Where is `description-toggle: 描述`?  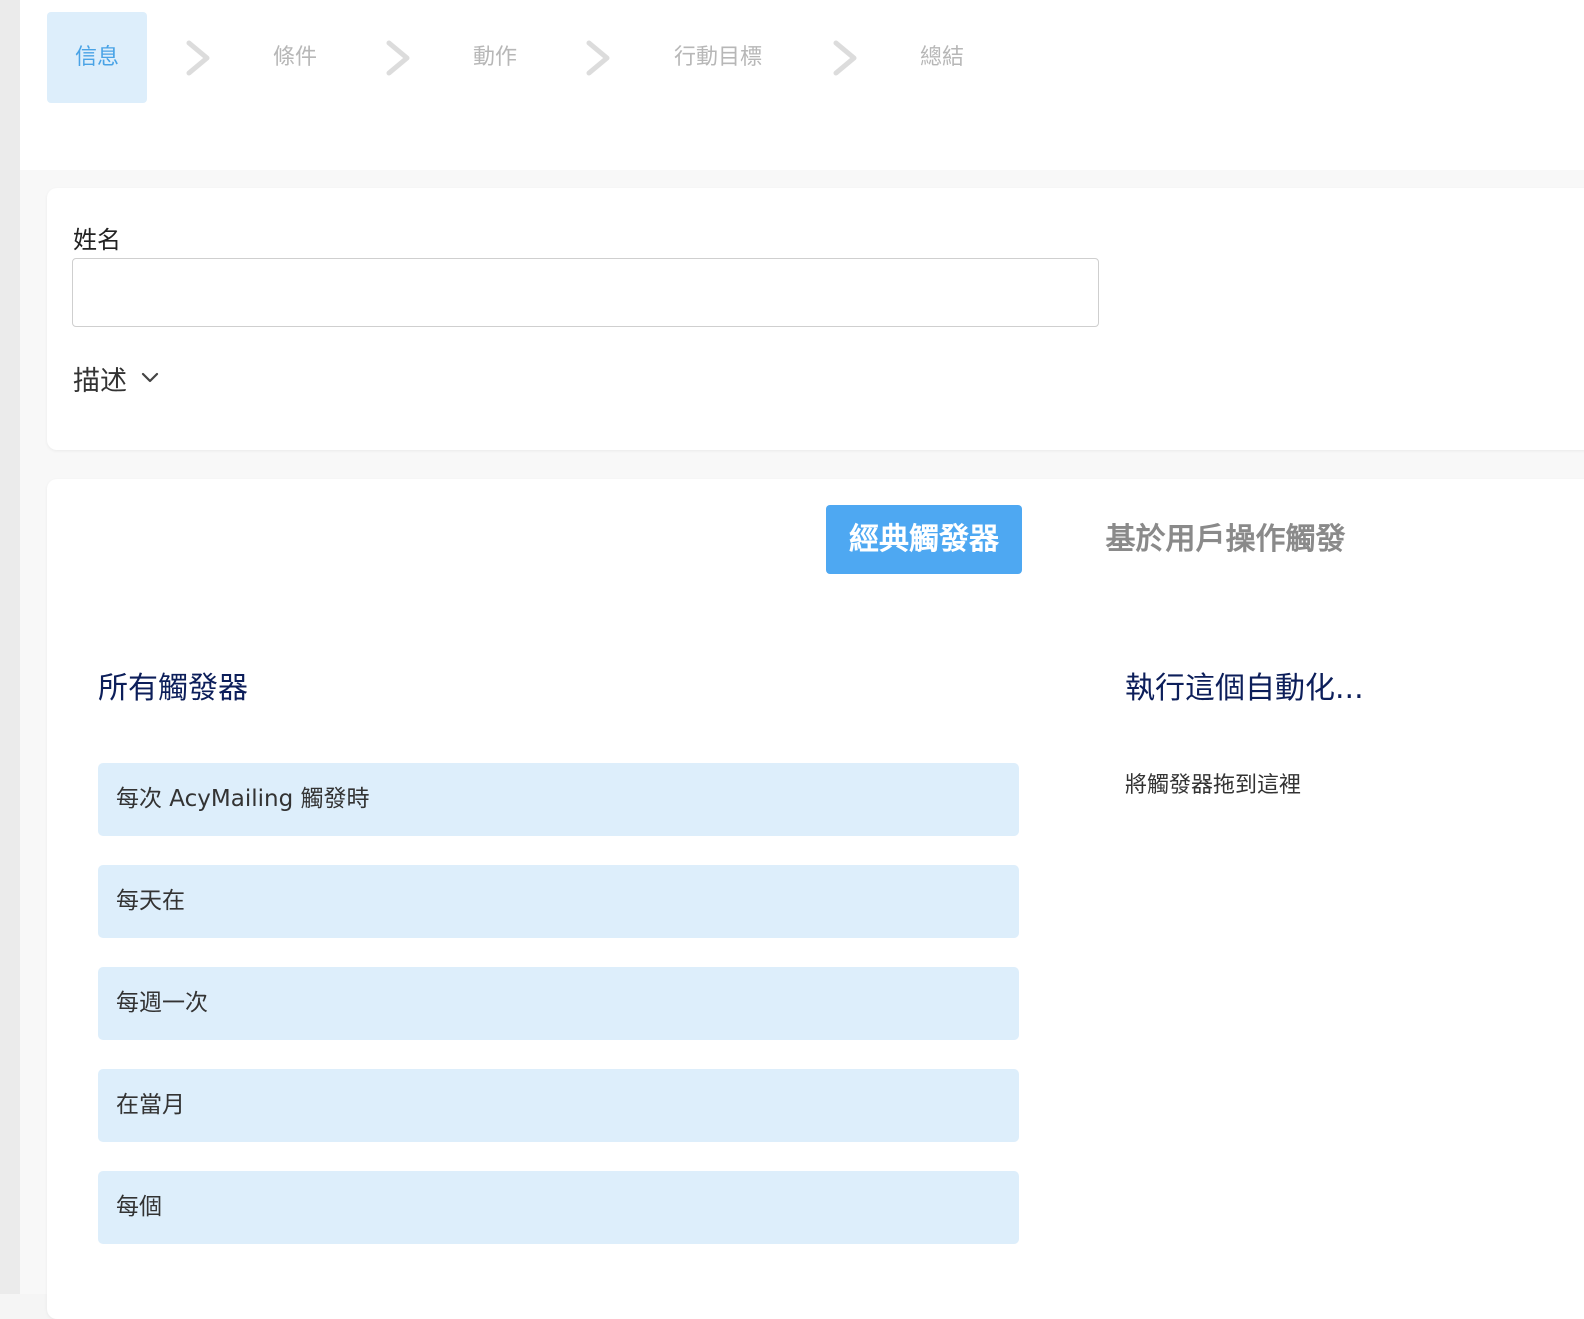
description-toggle: 描述 is located at coordinates (116, 378).